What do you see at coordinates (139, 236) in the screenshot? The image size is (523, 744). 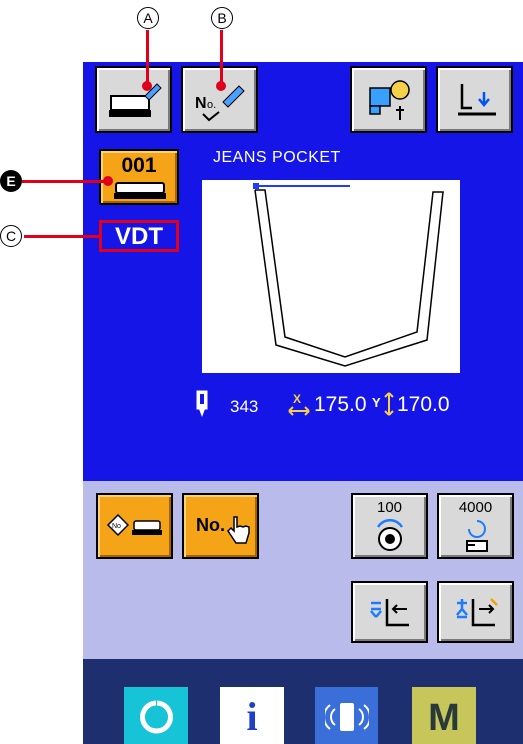 I see `vdt-label: VDT` at bounding box center [139, 236].